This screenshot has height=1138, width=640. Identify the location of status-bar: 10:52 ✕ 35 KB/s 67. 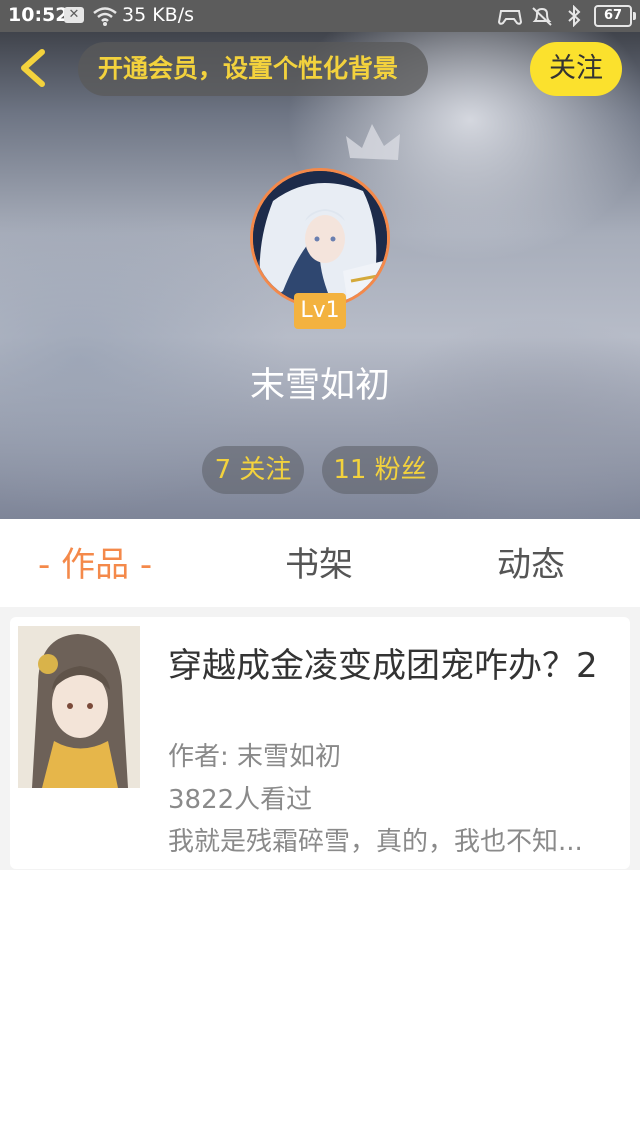
(320, 16).